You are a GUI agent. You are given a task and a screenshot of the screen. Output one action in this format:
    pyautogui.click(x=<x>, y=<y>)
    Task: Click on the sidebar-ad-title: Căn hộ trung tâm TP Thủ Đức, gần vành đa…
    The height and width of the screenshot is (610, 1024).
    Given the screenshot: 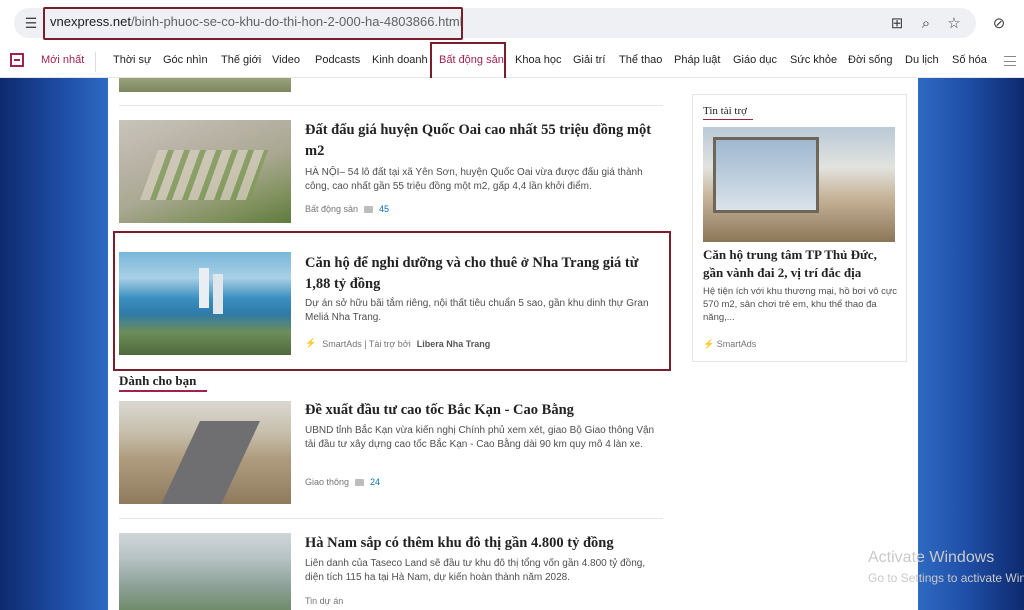 What is the action you would take?
    pyautogui.click(x=800, y=264)
    